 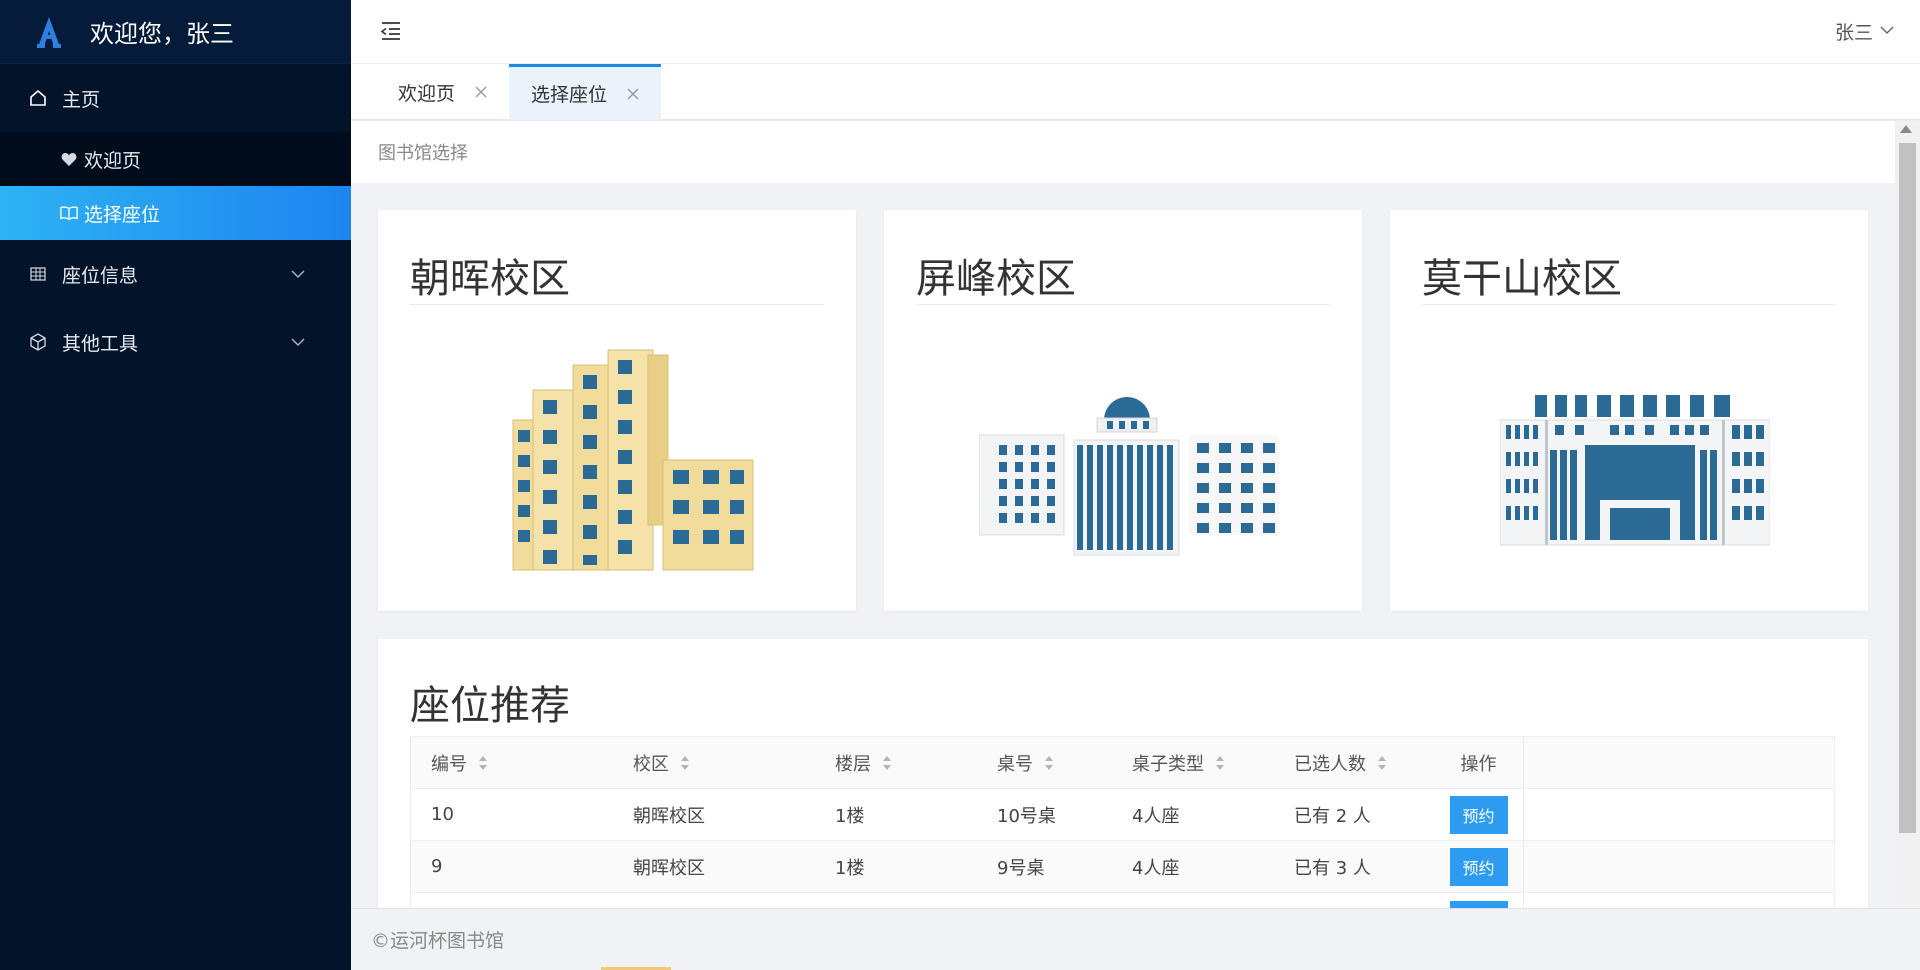 I want to click on sidebar-header: 欢迎您，张三, so click(x=175, y=32).